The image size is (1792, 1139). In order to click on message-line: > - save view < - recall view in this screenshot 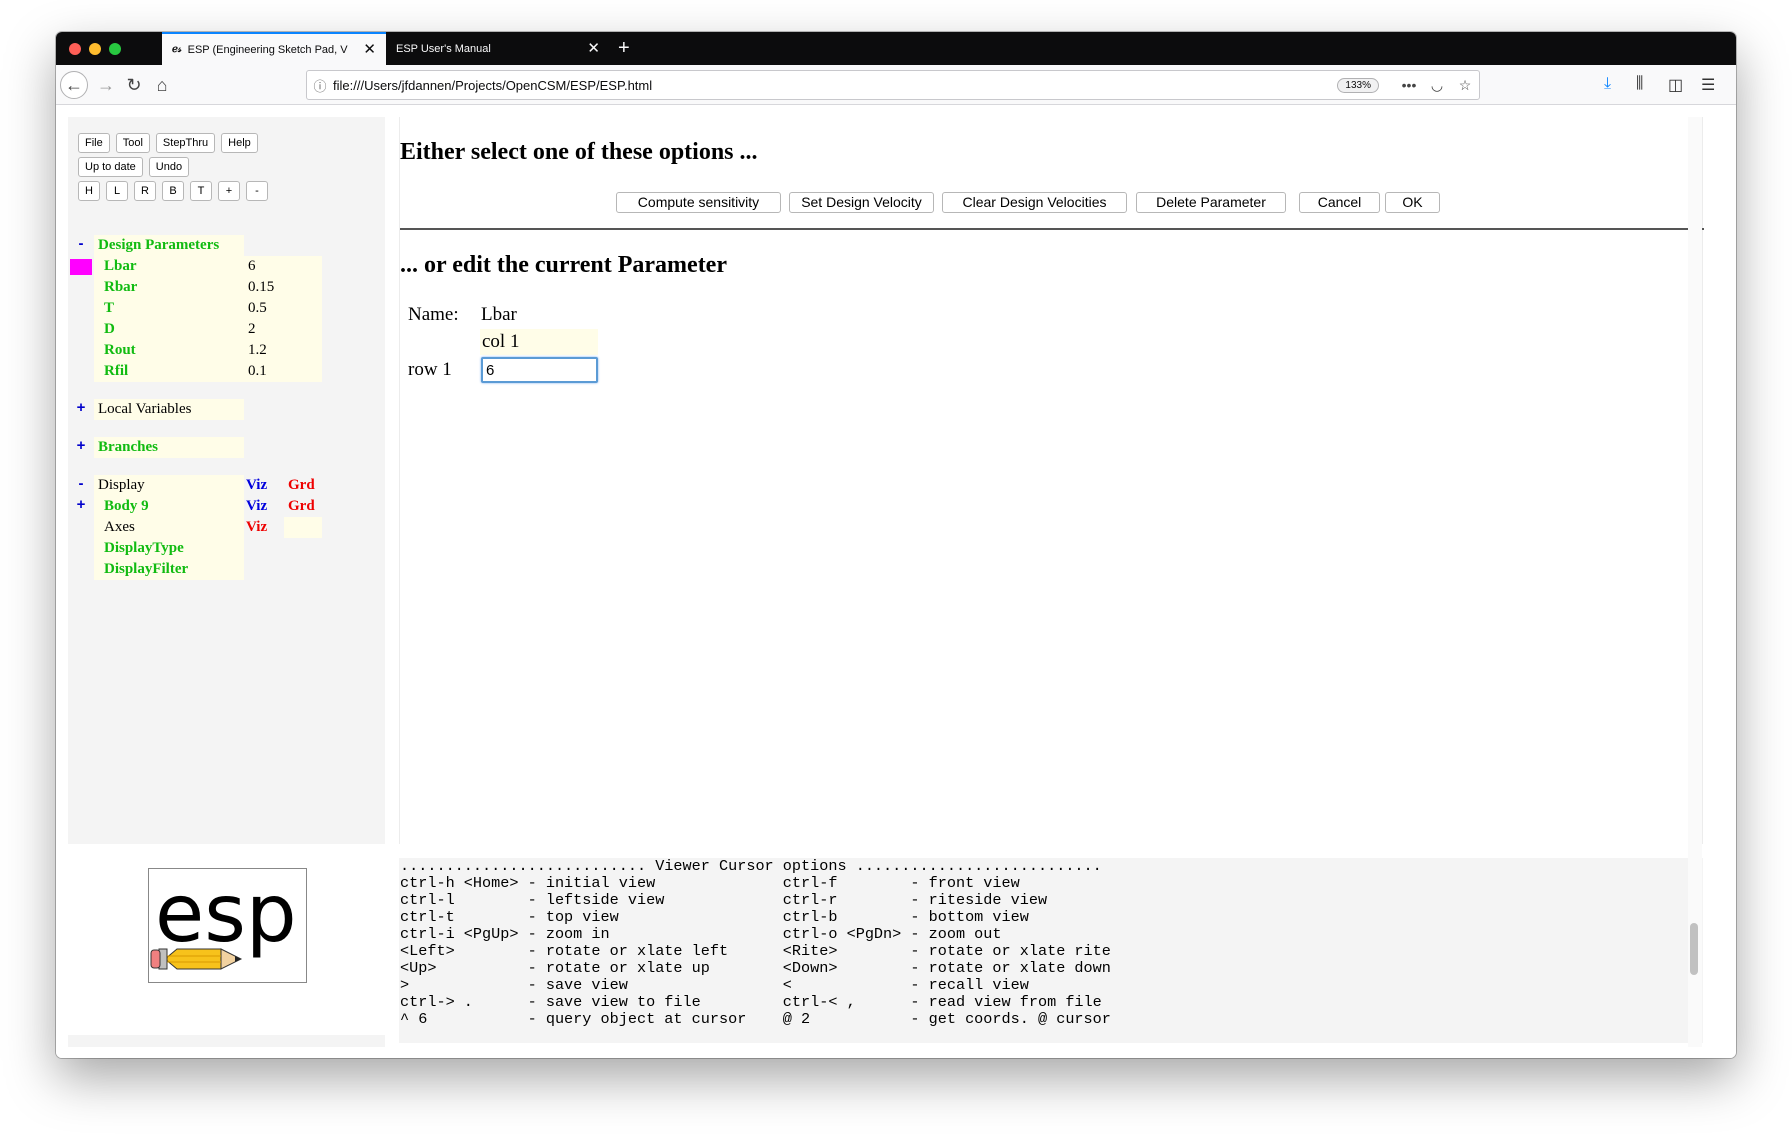, I will do `click(714, 985)`.